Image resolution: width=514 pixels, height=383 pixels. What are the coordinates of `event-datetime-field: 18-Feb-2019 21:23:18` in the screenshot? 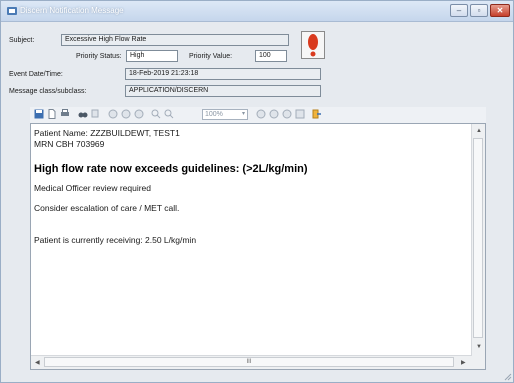 It's located at (223, 74).